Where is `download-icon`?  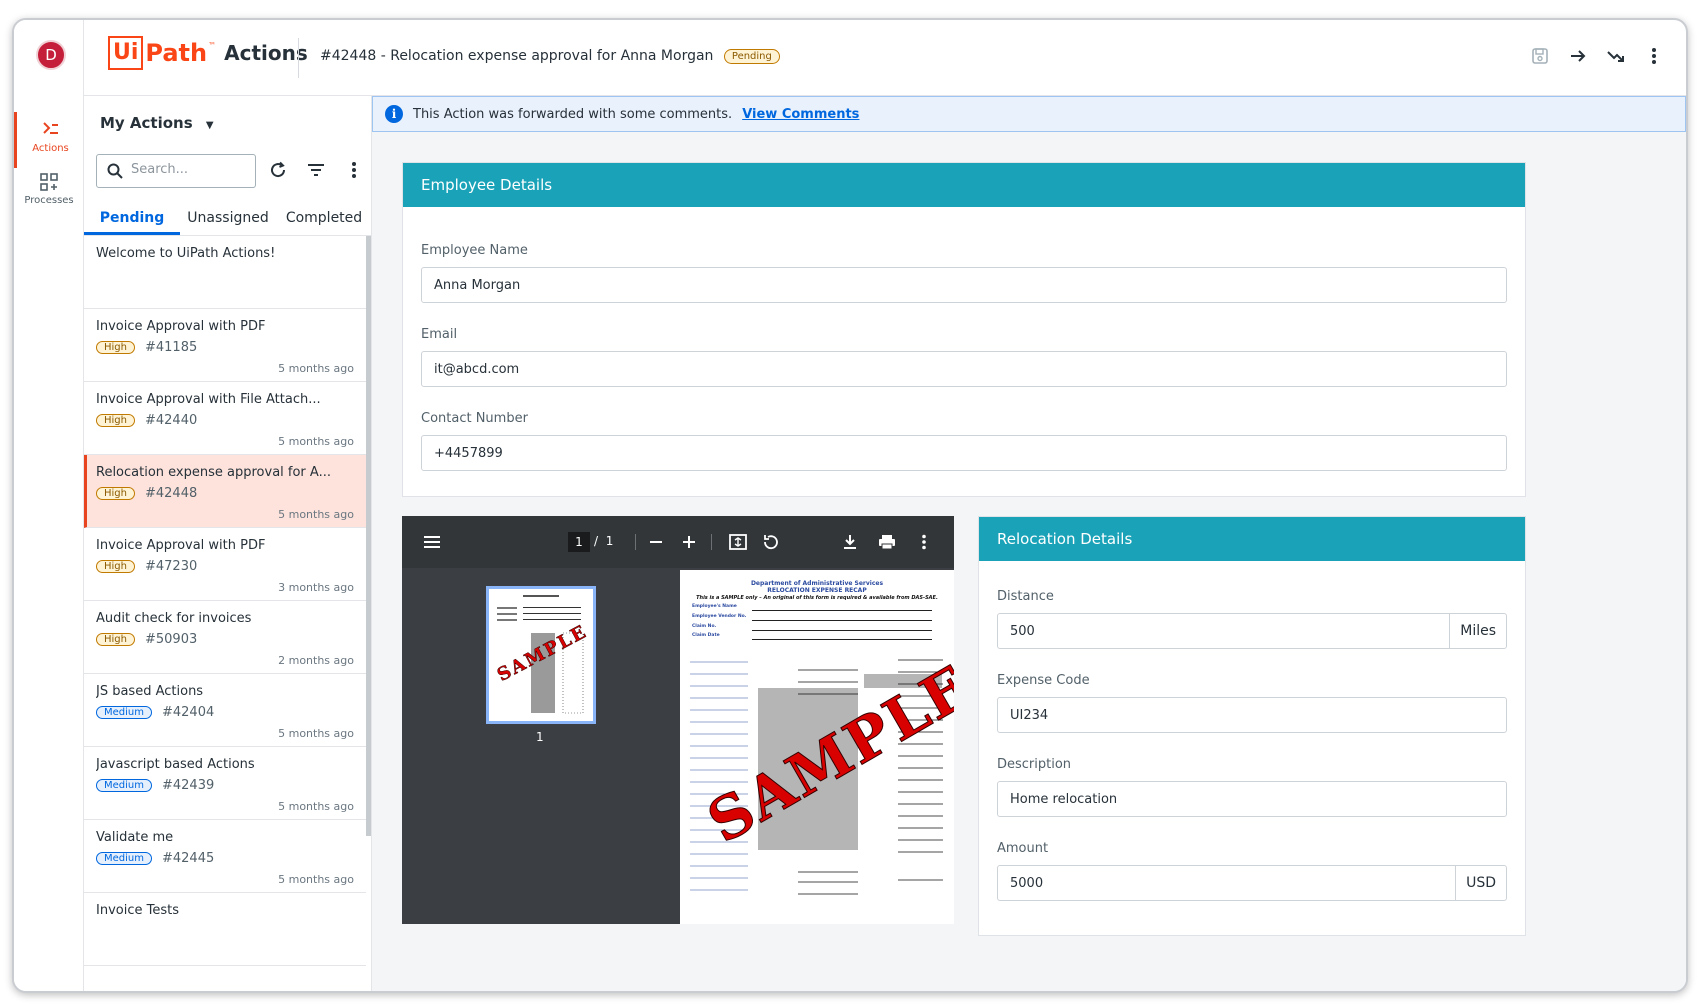 download-icon is located at coordinates (850, 542).